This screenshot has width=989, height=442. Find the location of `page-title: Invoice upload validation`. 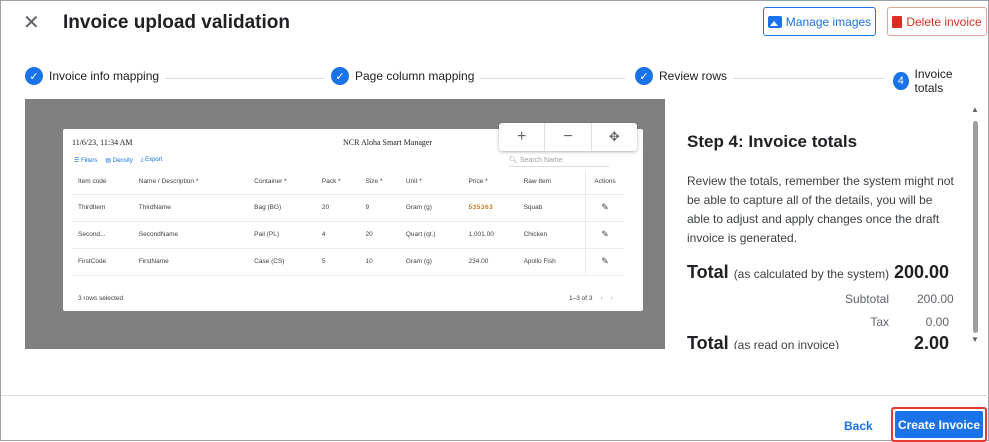

page-title: Invoice upload validation is located at coordinates (176, 22).